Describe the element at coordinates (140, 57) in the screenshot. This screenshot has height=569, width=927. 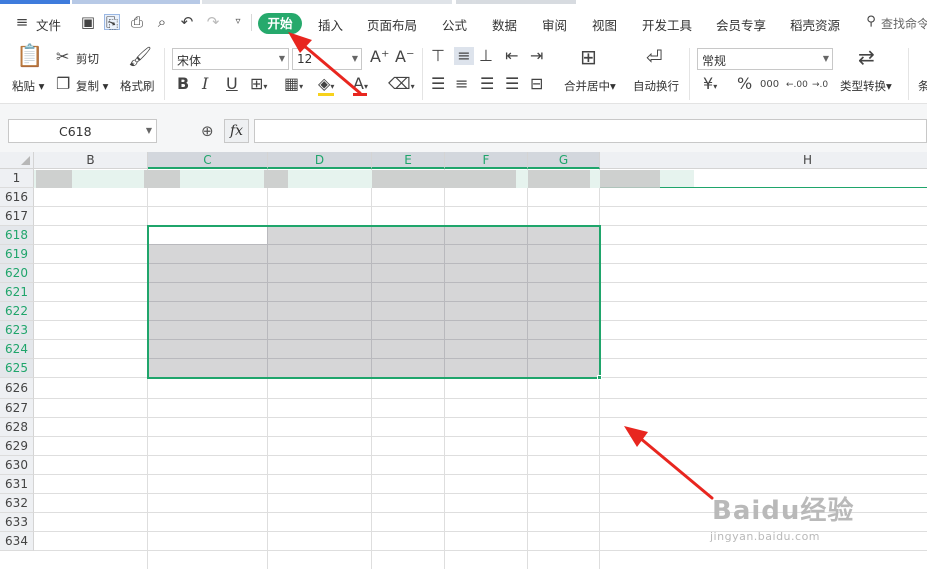
I see `format-painter-icon: 🖌` at that location.